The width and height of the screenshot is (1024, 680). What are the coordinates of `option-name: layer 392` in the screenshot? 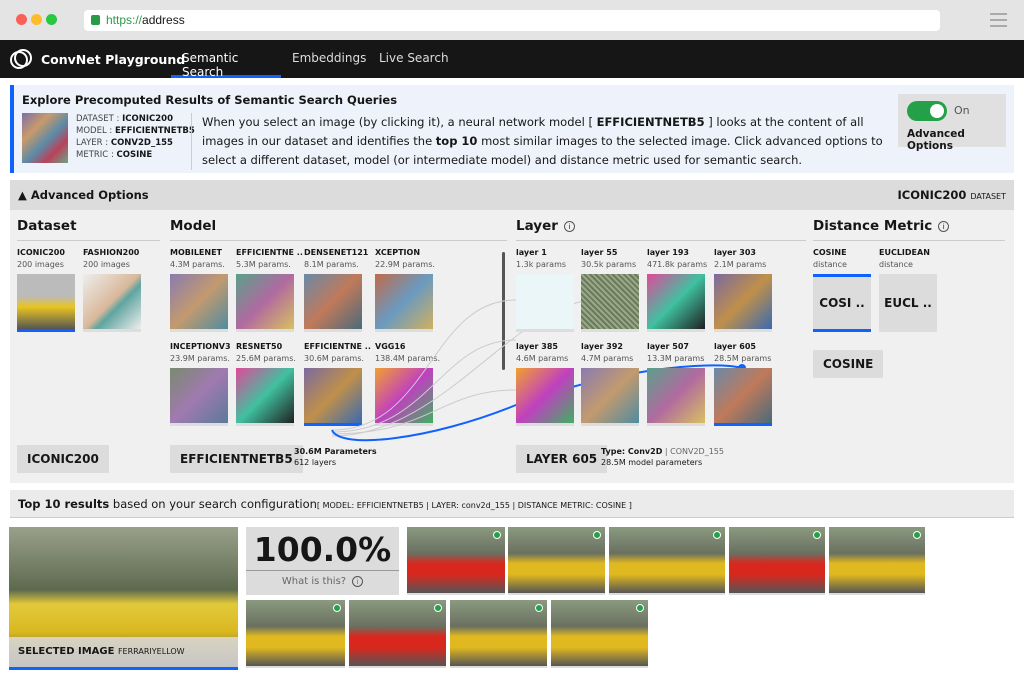 It's located at (602, 346).